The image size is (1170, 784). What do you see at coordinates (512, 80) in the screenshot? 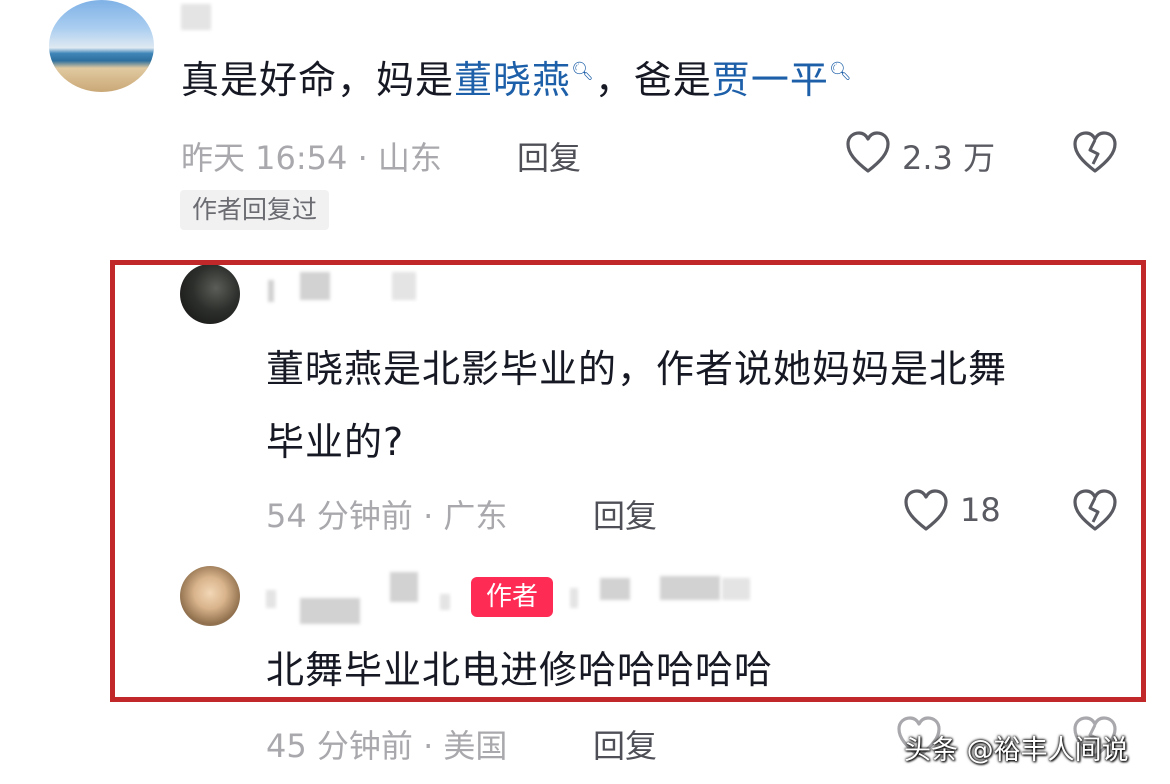
I see `search-link-dongxiaoyan: 董晓燕` at bounding box center [512, 80].